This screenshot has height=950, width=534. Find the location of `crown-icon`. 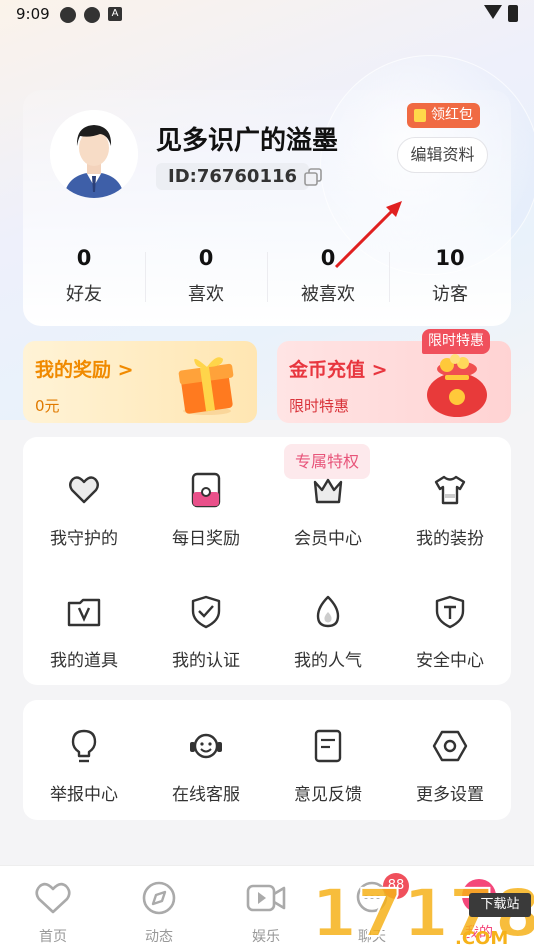

crown-icon is located at coordinates (328, 491).